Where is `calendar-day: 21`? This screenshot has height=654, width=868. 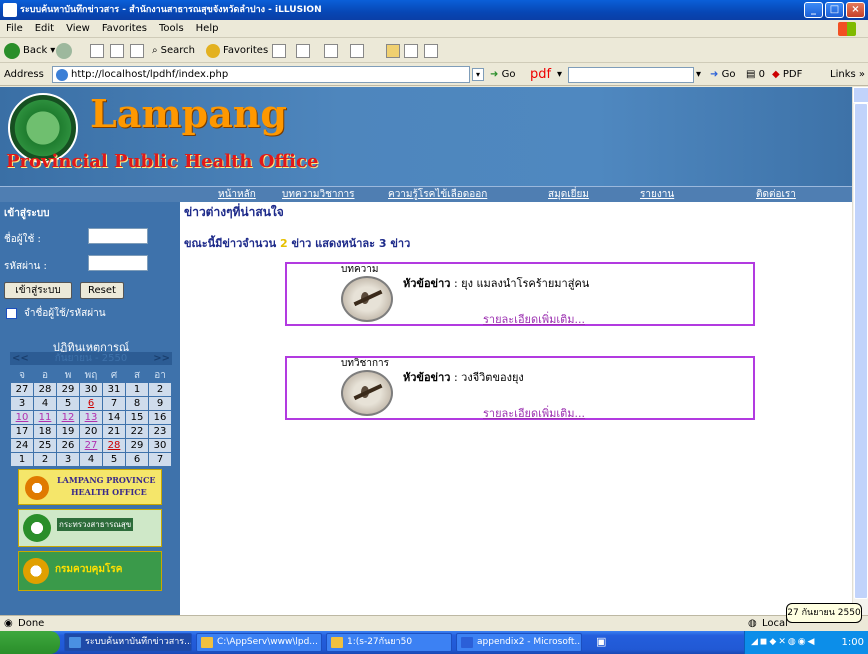
calendar-day: 21 is located at coordinates (114, 431).